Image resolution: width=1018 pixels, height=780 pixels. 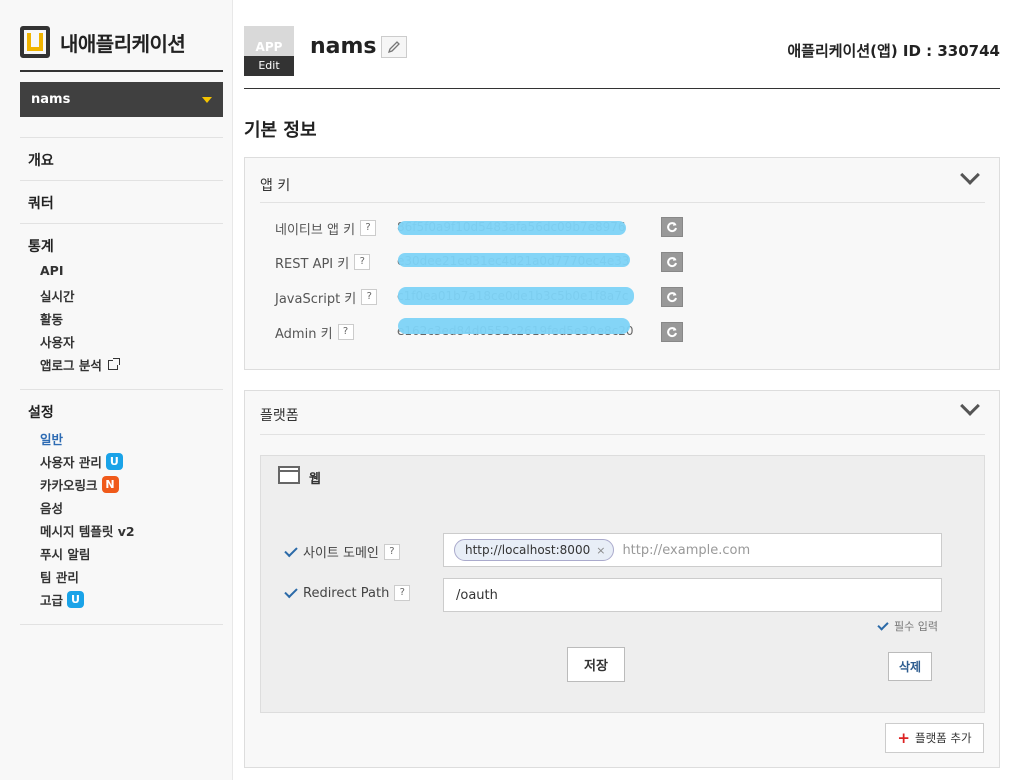 I want to click on sidebar-item-label: 음성, so click(x=52, y=508).